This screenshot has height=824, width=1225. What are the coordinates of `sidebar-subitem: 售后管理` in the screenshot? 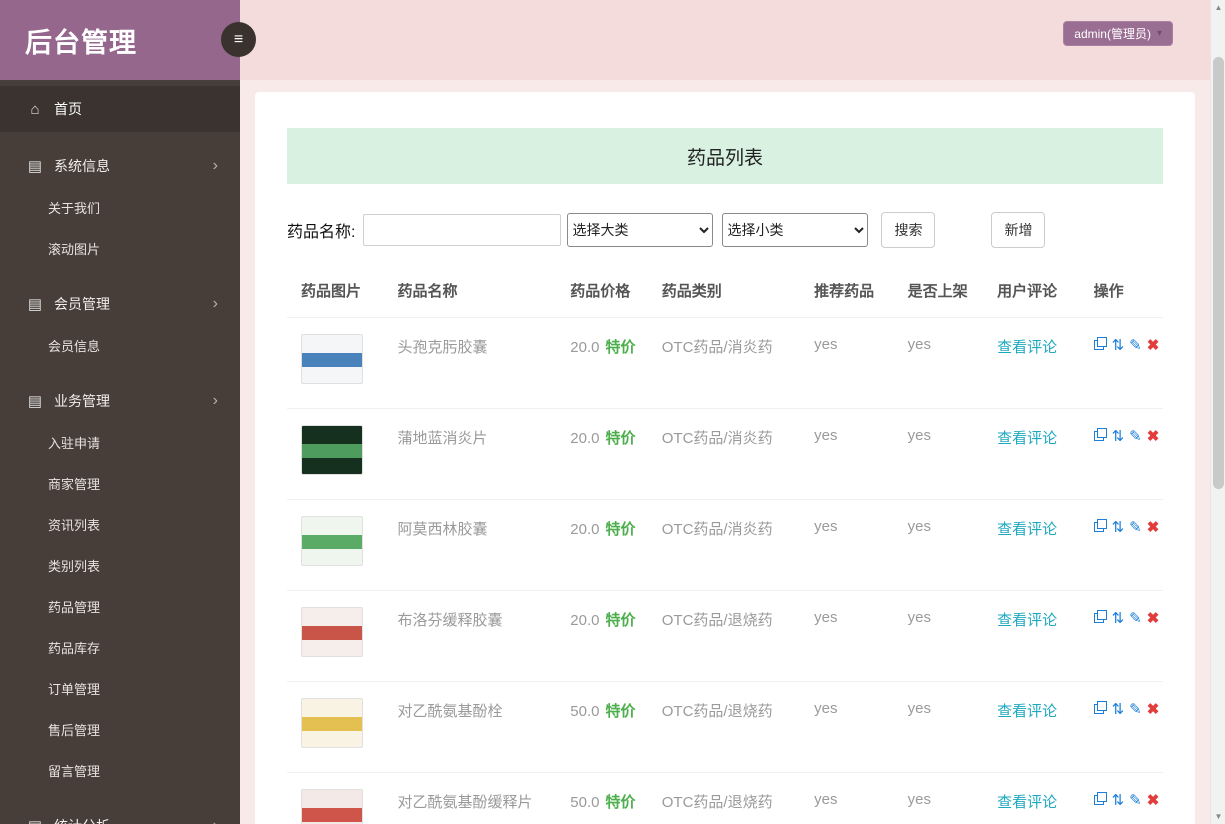 It's located at (120, 730).